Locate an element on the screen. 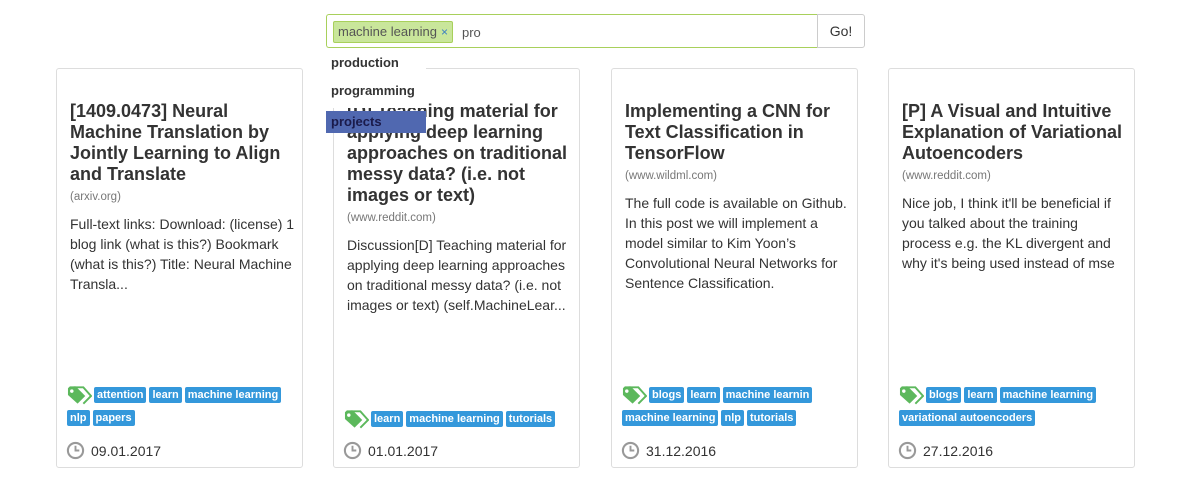 The width and height of the screenshot is (1195, 483). suggestion-programming: programming is located at coordinates (376, 94).